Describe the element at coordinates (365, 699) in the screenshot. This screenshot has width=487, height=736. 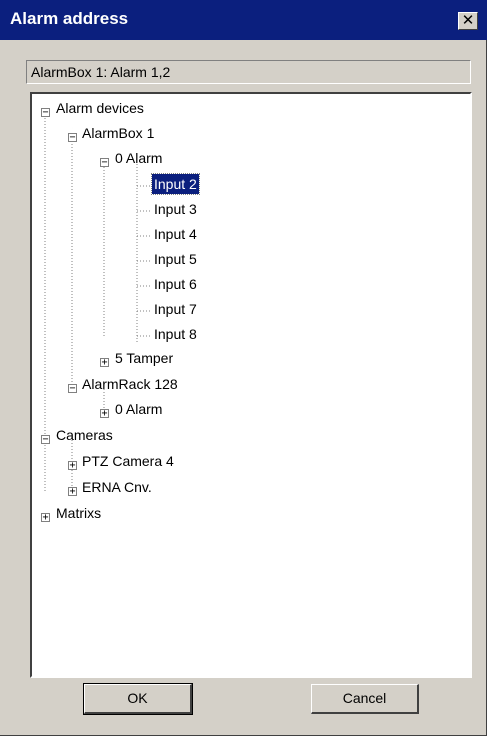
I see `cancel-button: Cancel` at that location.